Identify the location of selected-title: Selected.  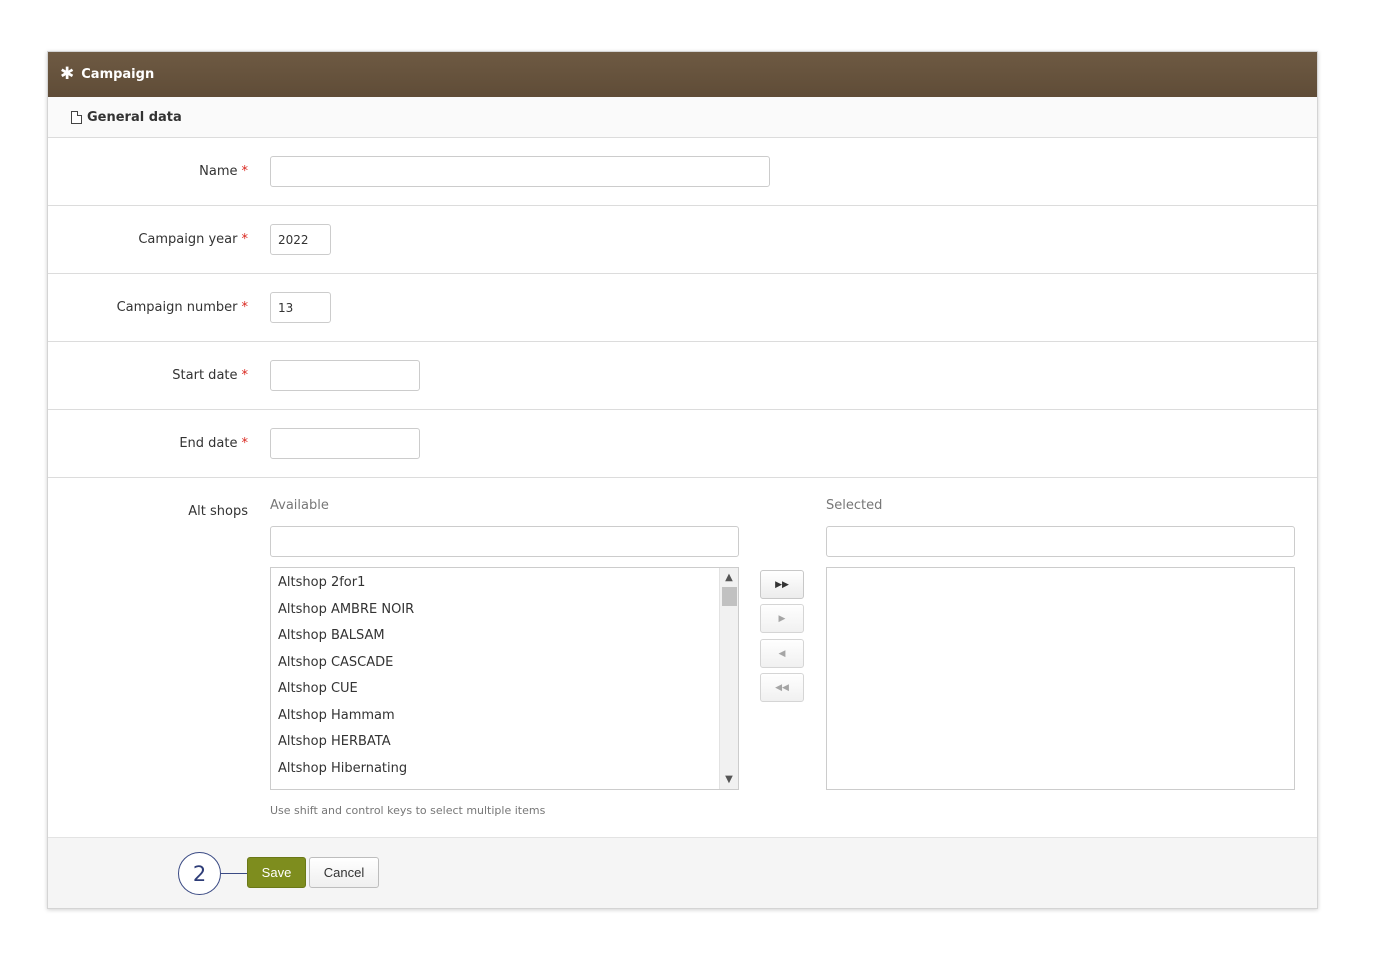
(854, 505).